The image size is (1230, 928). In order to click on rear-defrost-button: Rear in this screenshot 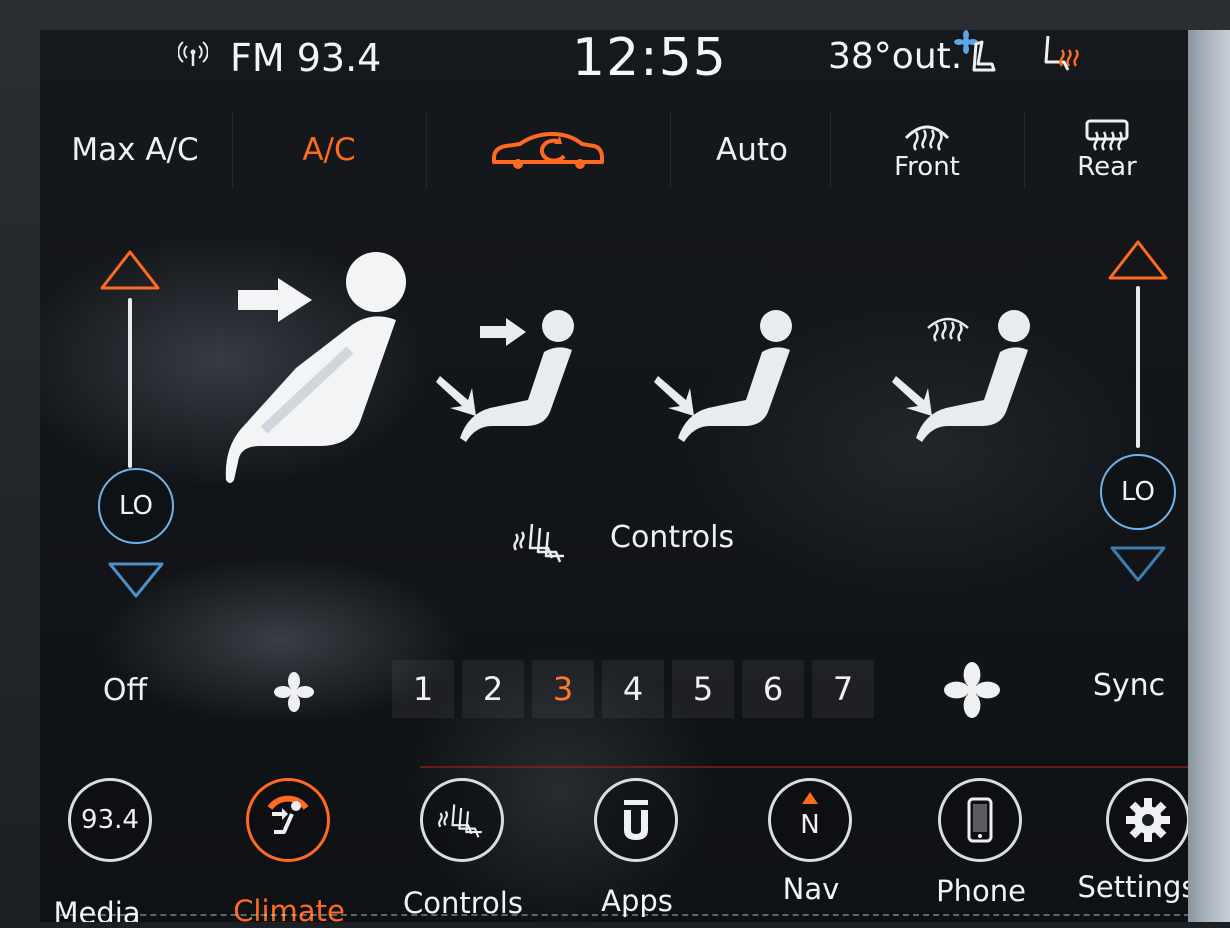, I will do `click(1107, 150)`.